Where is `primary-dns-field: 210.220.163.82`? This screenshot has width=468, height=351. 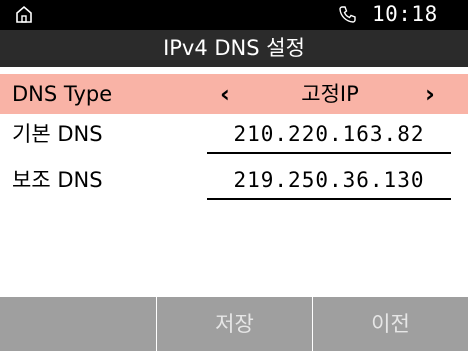 primary-dns-field: 210.220.163.82 is located at coordinates (329, 134).